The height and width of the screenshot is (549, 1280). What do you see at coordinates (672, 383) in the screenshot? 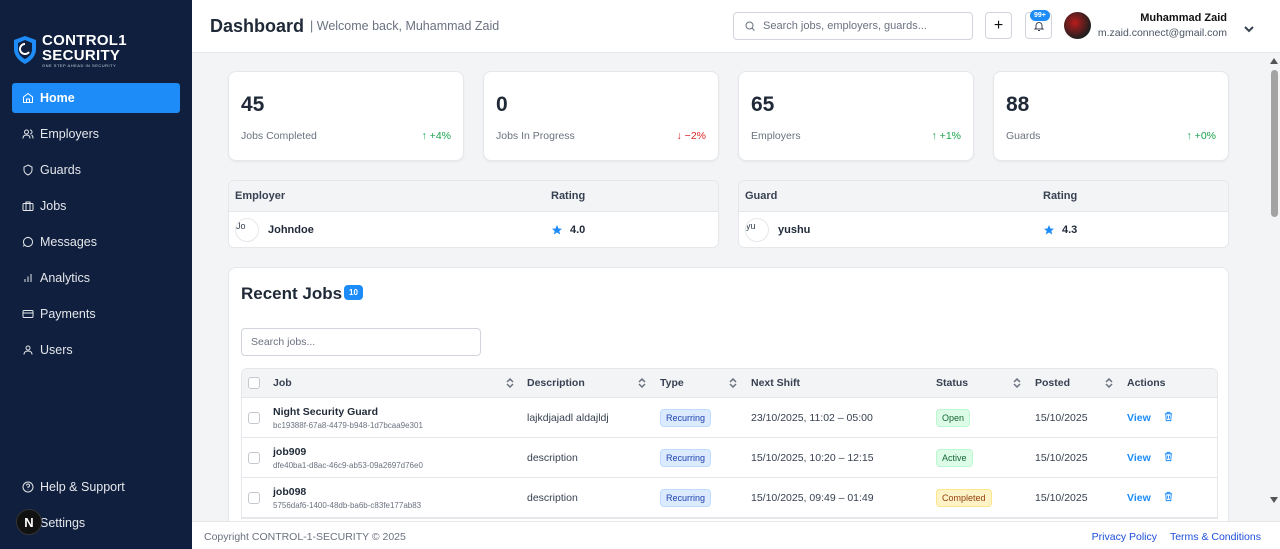
I see `column-type: Type` at bounding box center [672, 383].